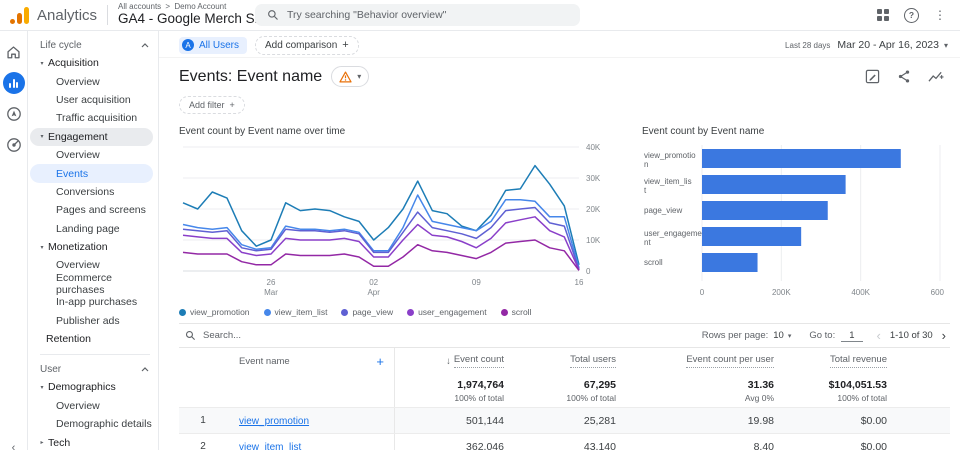  What do you see at coordinates (593, 147) in the screenshot?
I see `svg-text: 40K` at bounding box center [593, 147].